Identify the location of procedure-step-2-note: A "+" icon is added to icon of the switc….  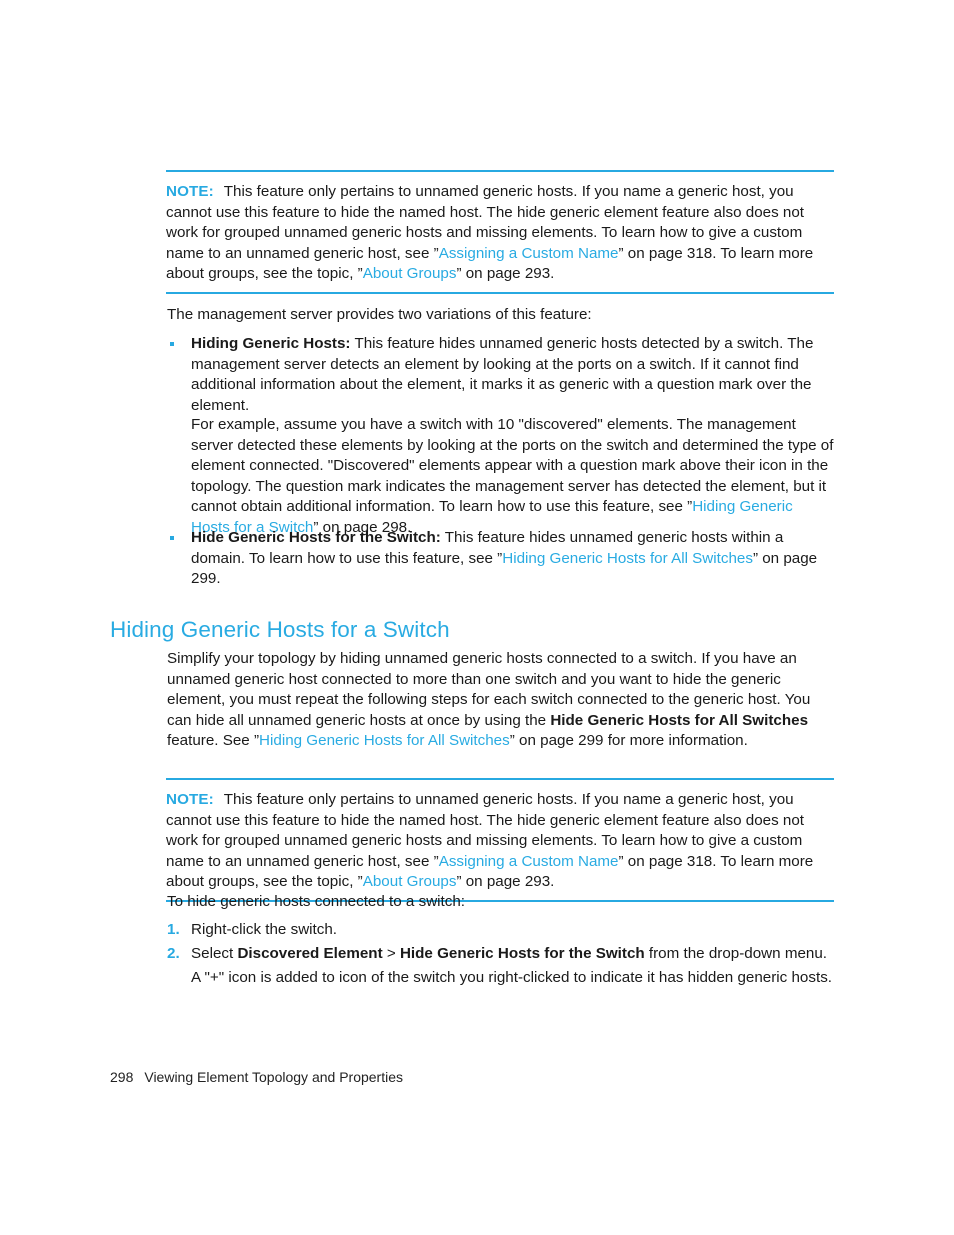
(512, 977).